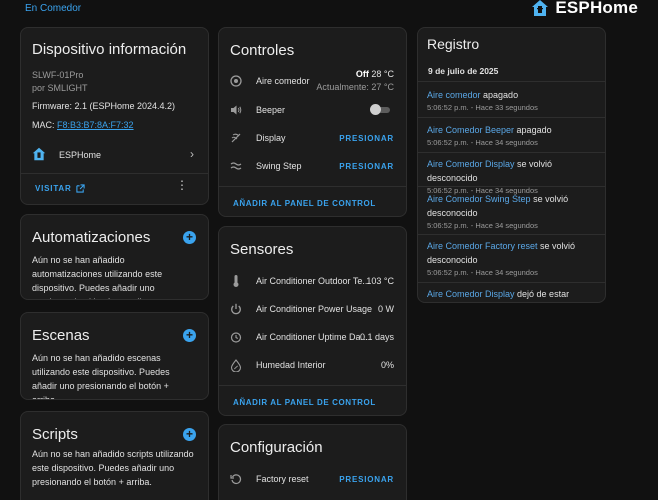 Image resolution: width=658 pixels, height=500 pixels. What do you see at coordinates (312, 186) in the screenshot?
I see `controls-divider` at bounding box center [312, 186].